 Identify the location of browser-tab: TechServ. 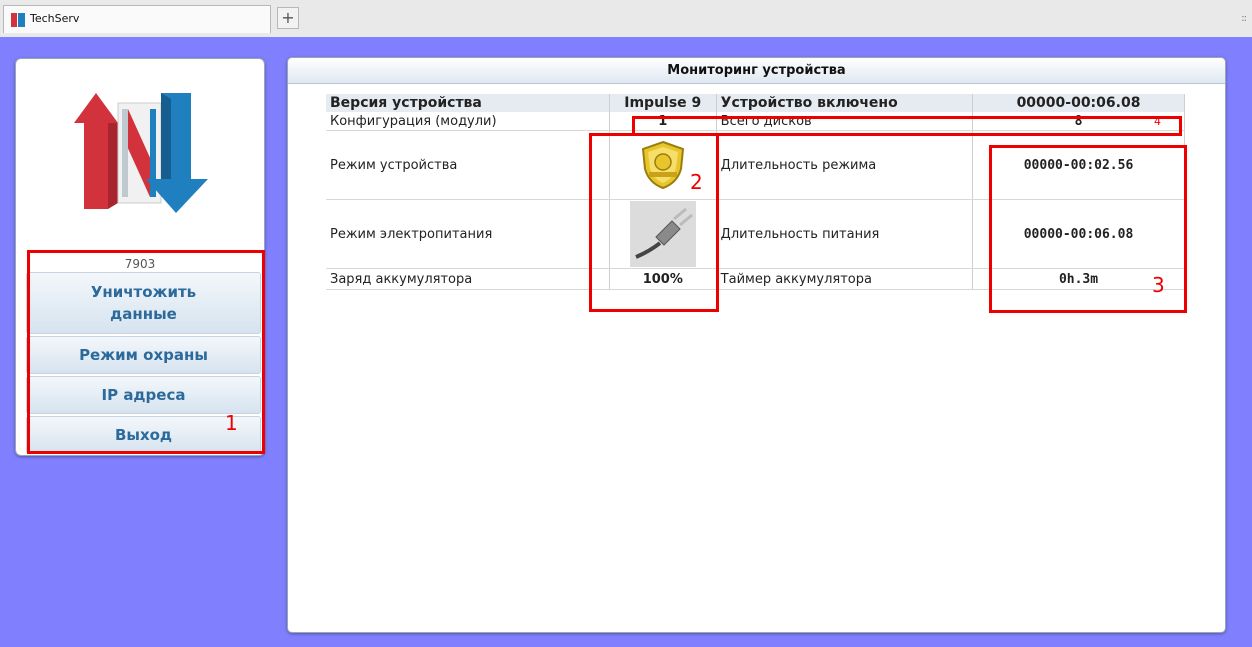
(137, 19).